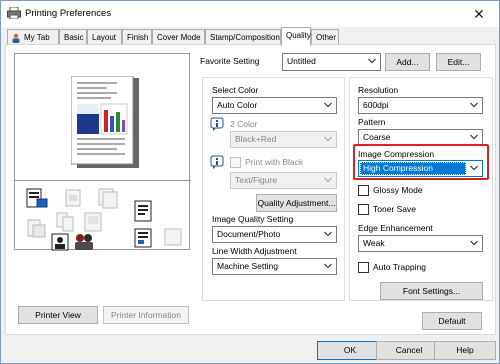  Describe the element at coordinates (325, 37) in the screenshot. I see `tab-other: Other` at that location.